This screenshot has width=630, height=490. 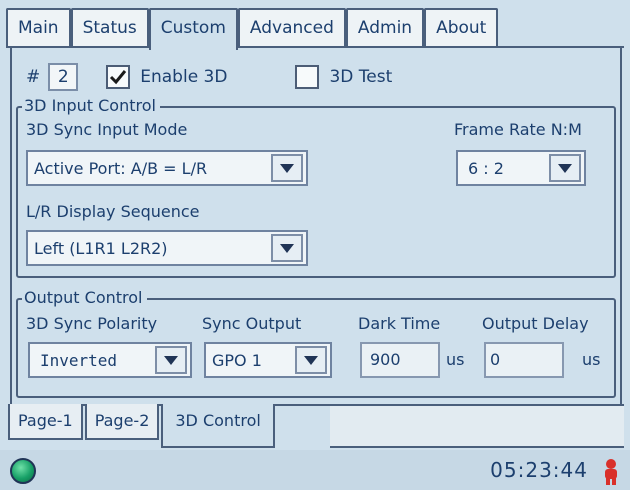 What do you see at coordinates (63, 77) in the screenshot?
I see `number-field: 2` at bounding box center [63, 77].